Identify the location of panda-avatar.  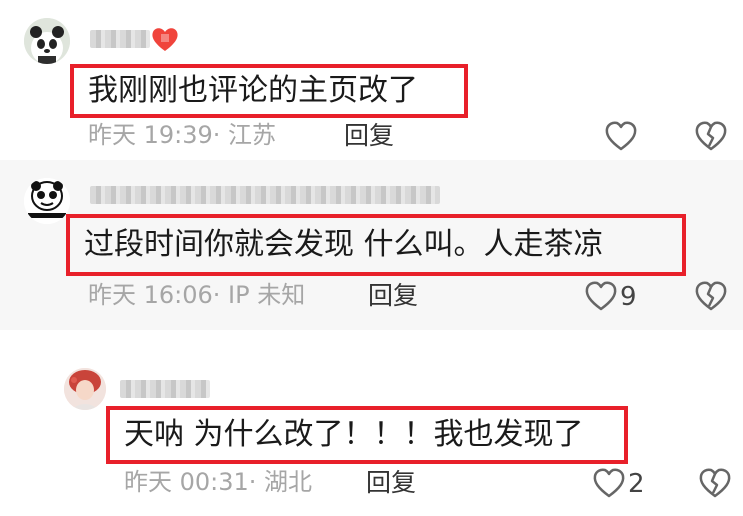
(47, 41).